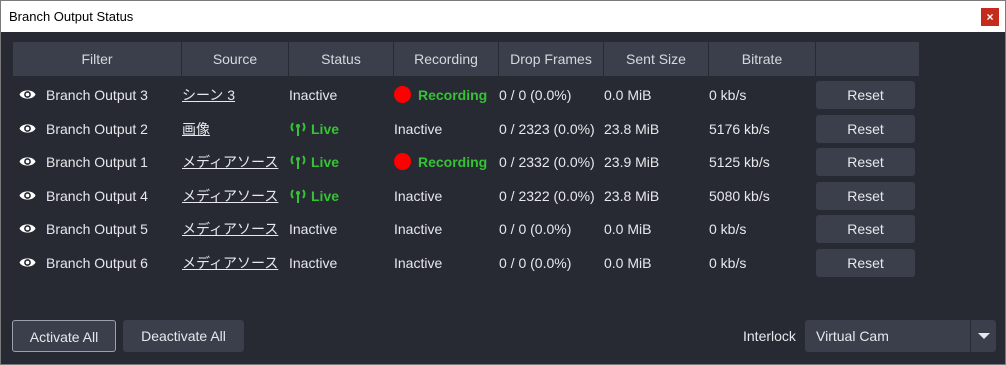 The width and height of the screenshot is (1006, 365). Describe the element at coordinates (739, 195) in the screenshot. I see `bitrate-cell: 5080 kb/s` at that location.